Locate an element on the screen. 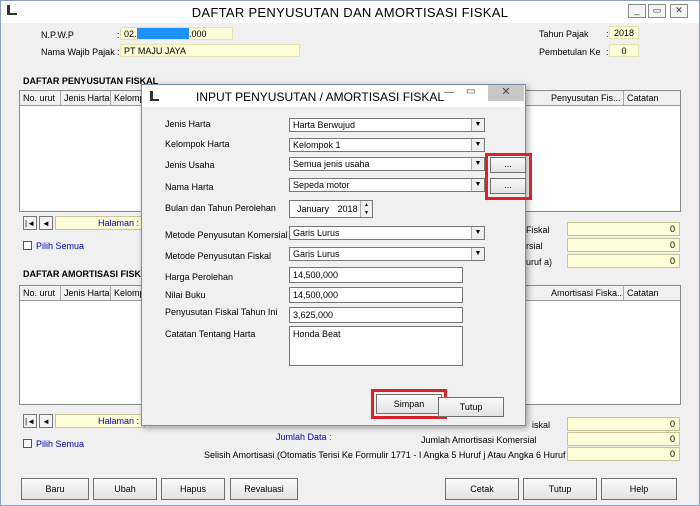 This screenshot has height=506, width=700. nama-harta-select: Sepeda motor ▼ is located at coordinates (387, 185).